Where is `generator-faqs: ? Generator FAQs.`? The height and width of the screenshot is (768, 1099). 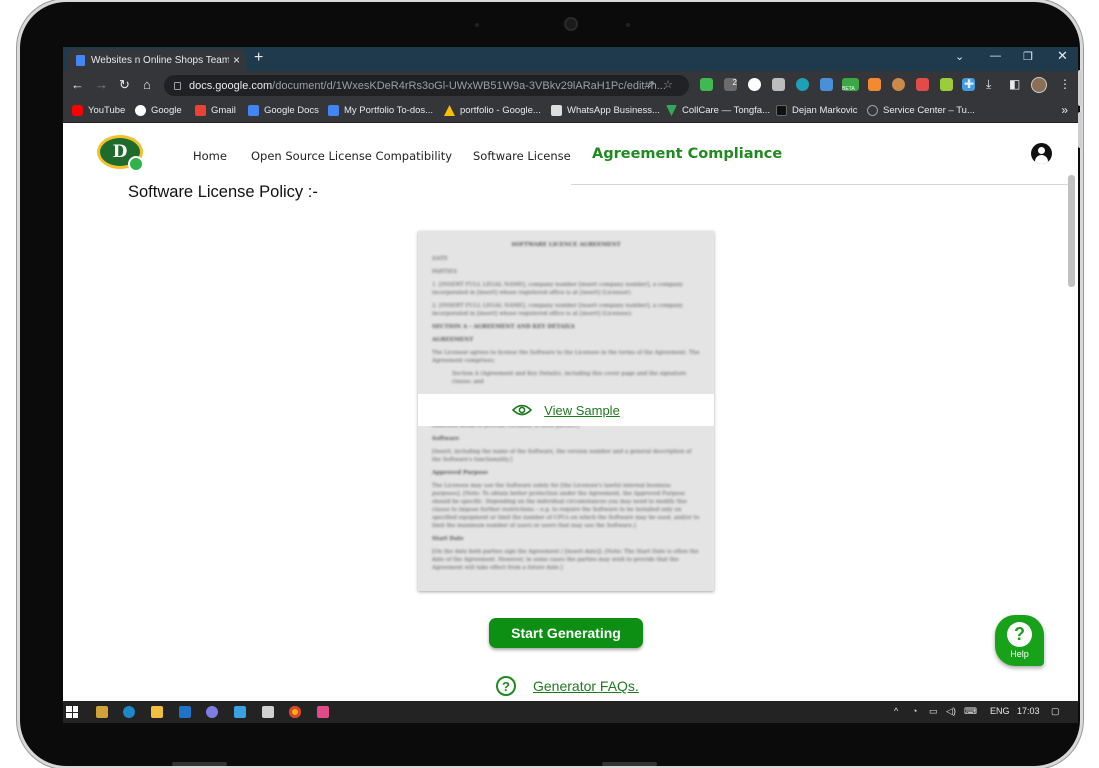 generator-faqs: ? Generator FAQs. is located at coordinates (567, 686).